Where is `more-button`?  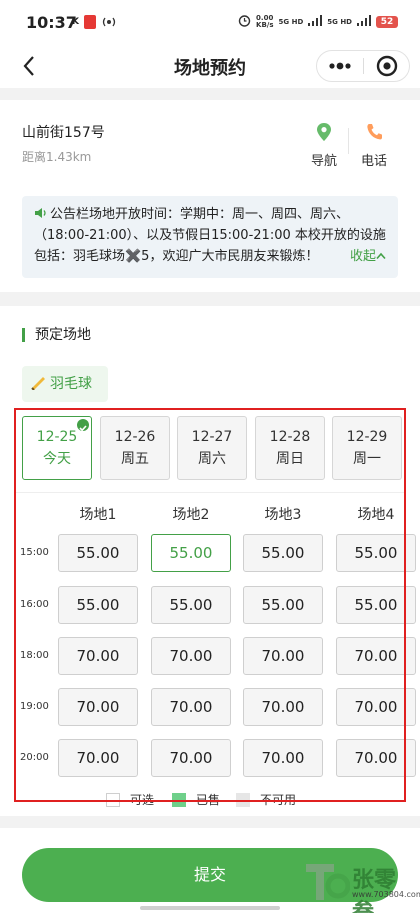 more-button is located at coordinates (340, 66).